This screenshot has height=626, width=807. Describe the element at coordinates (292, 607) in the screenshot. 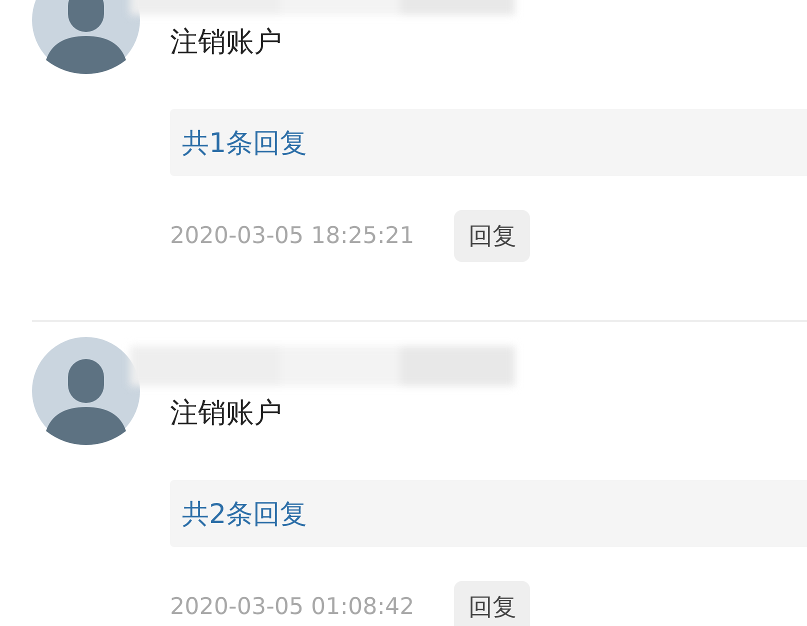

I see `comment-time: 2020-03-05 01:08:42` at that location.